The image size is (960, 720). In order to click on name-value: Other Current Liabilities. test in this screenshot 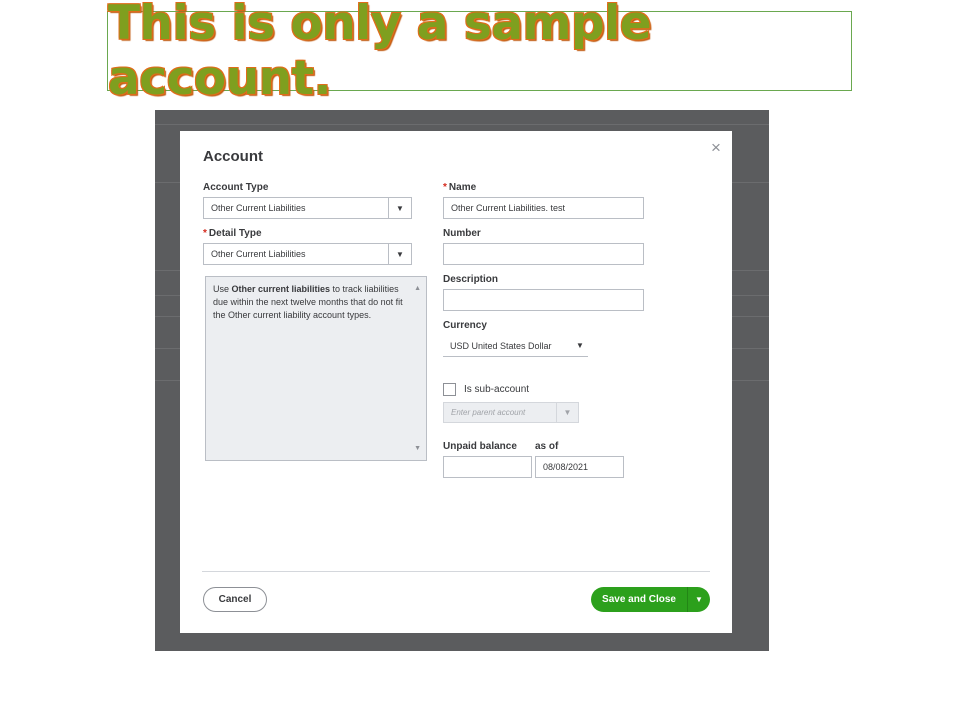, I will do `click(508, 208)`.